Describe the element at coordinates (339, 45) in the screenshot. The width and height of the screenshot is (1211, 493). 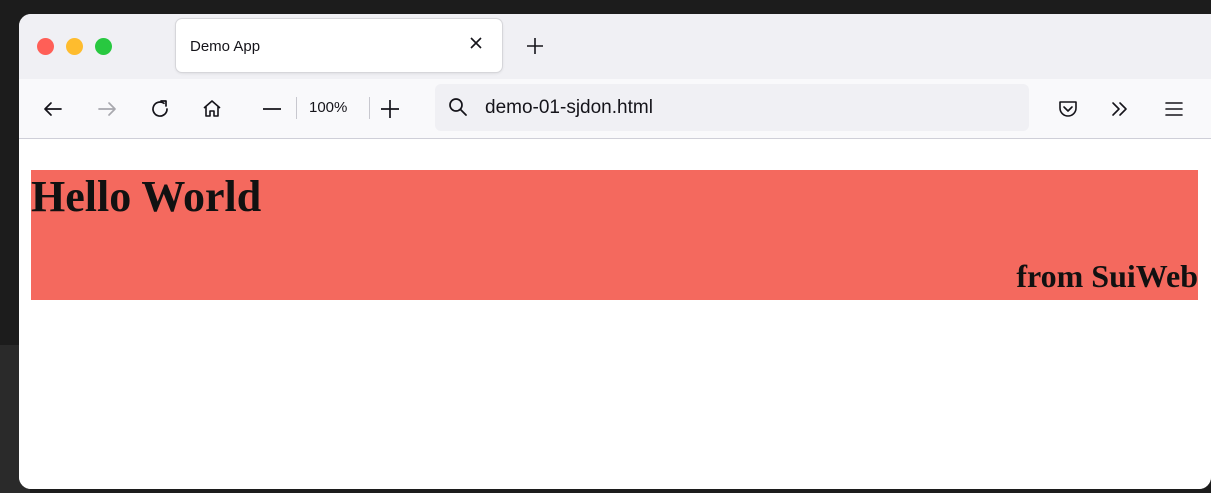
I see `tab-demo-app: Demo App` at that location.